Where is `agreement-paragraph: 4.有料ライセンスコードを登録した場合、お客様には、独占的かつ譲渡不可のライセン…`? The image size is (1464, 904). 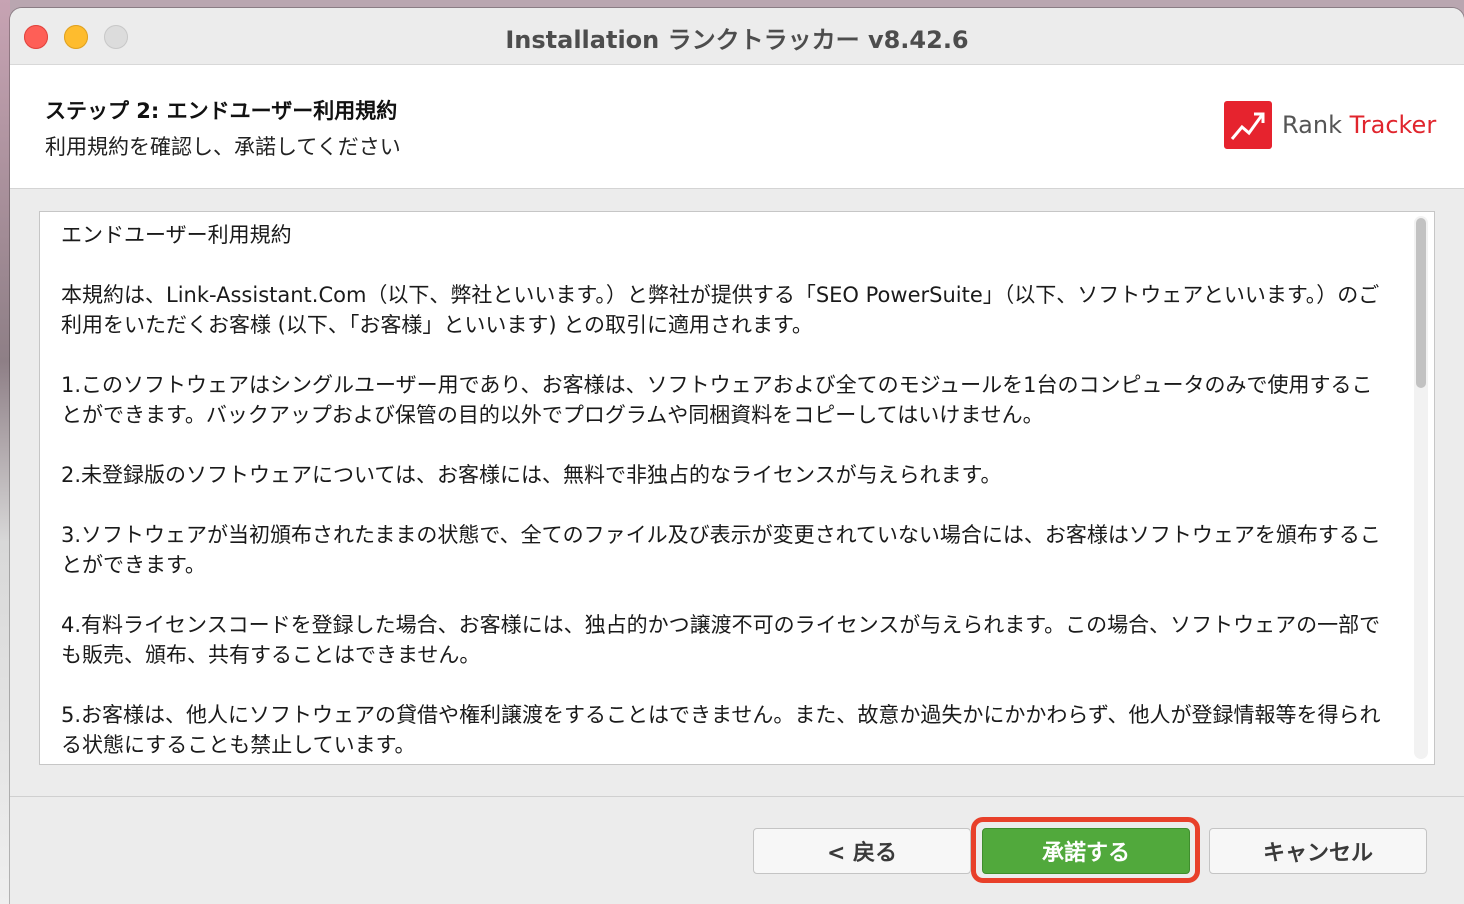 agreement-paragraph: 4.有料ライセンスコードを登録した場合、お客様には、独占的かつ譲渡不可のライセン… is located at coordinates (721, 640).